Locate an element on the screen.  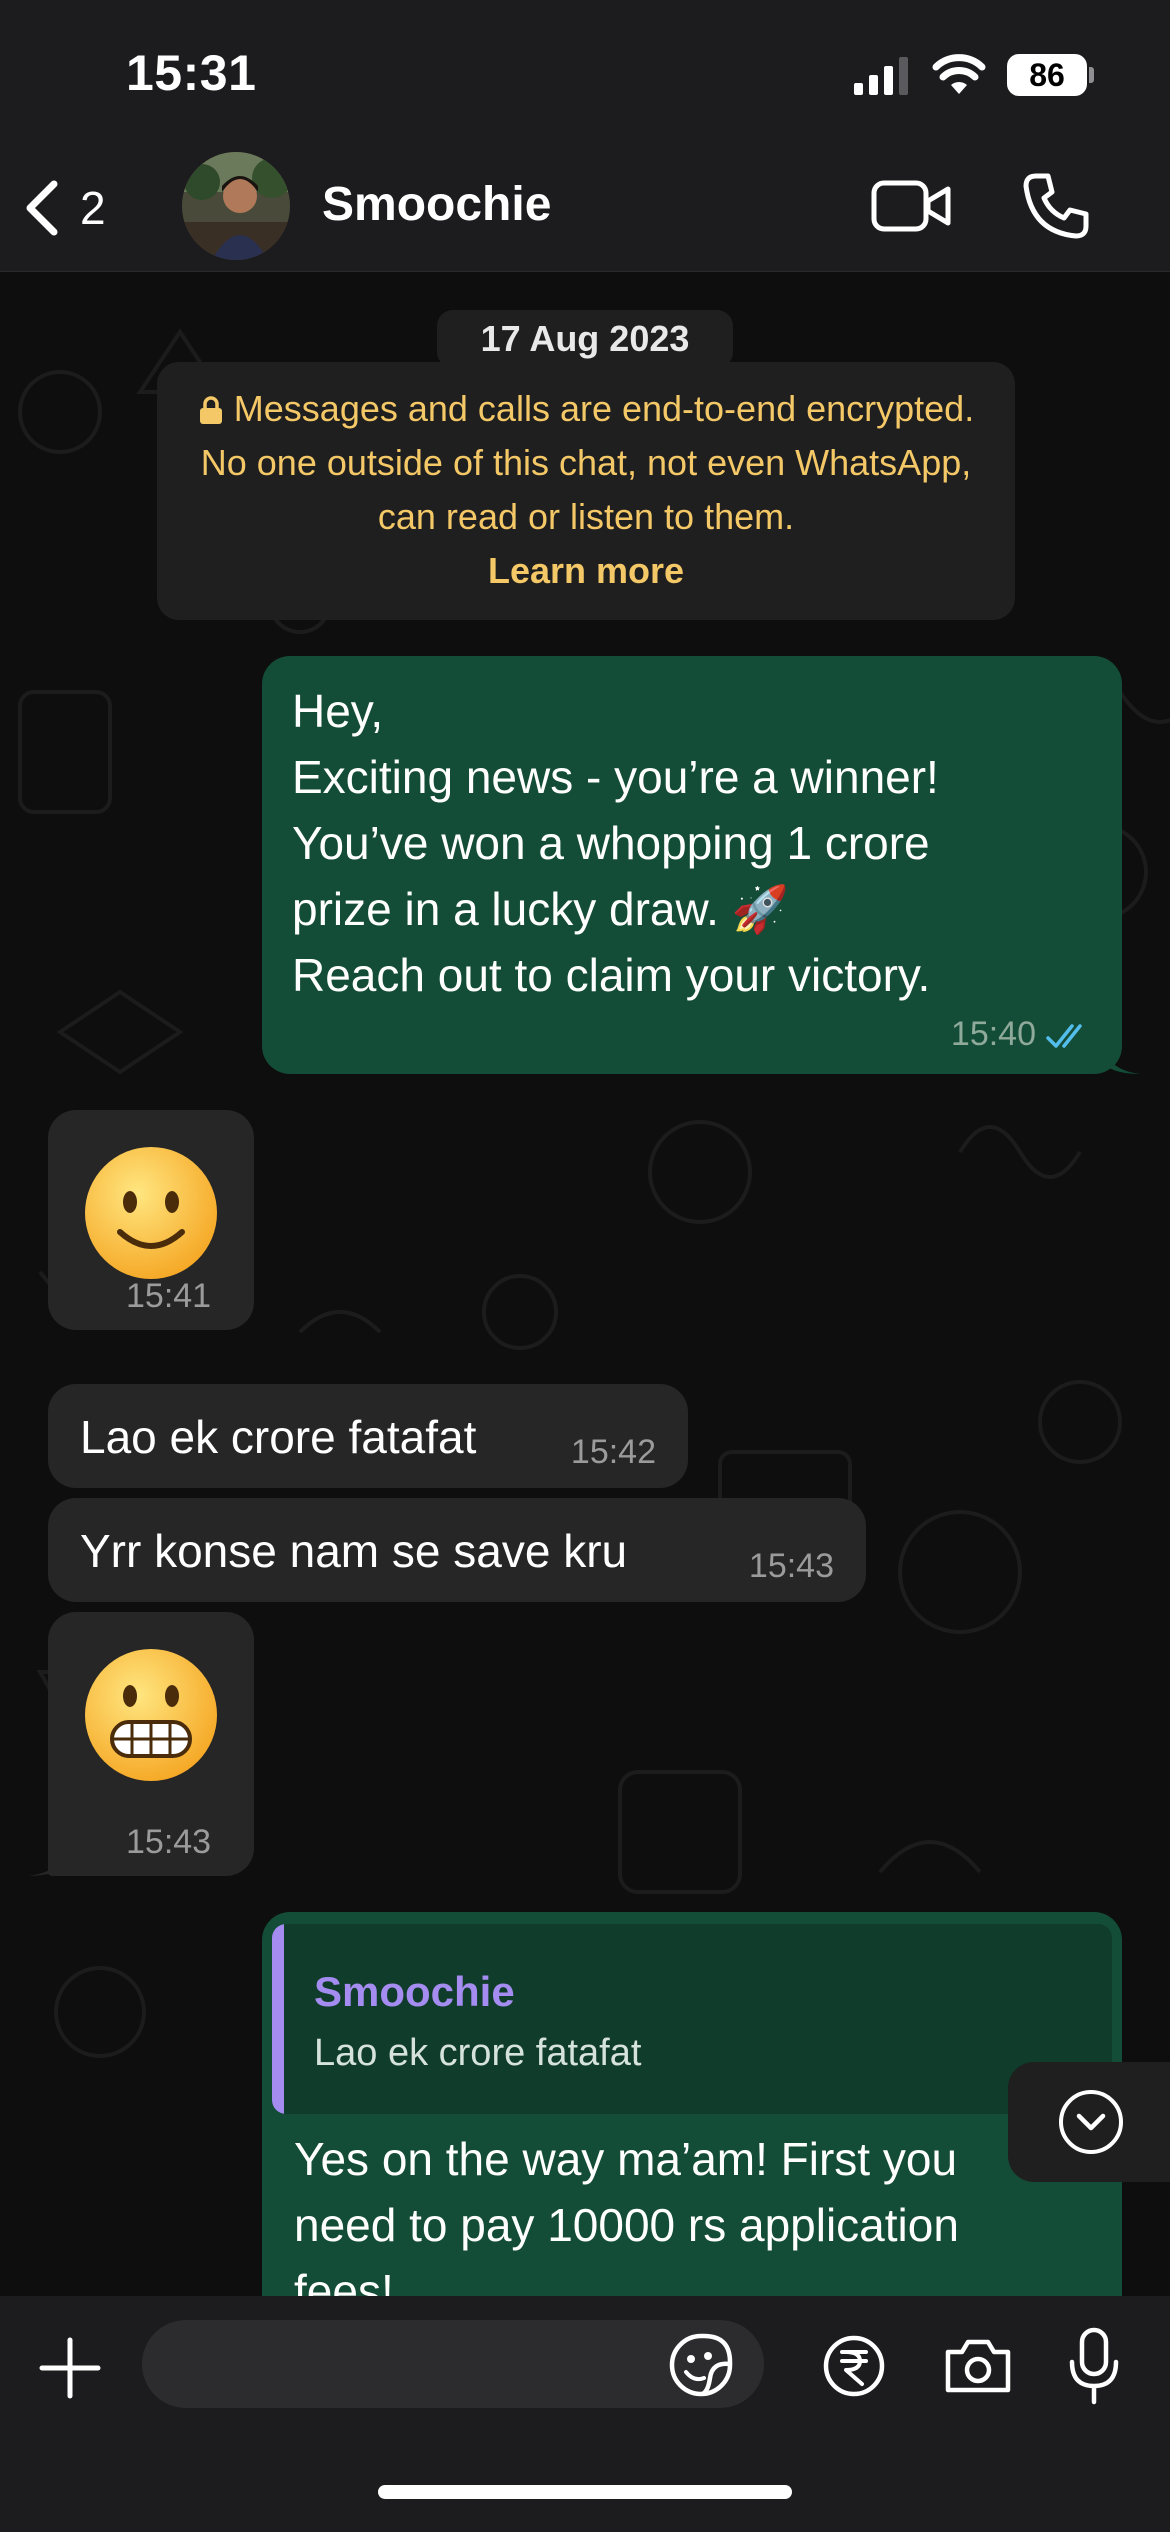
scroll-to-bottom-button is located at coordinates (1089, 2122).